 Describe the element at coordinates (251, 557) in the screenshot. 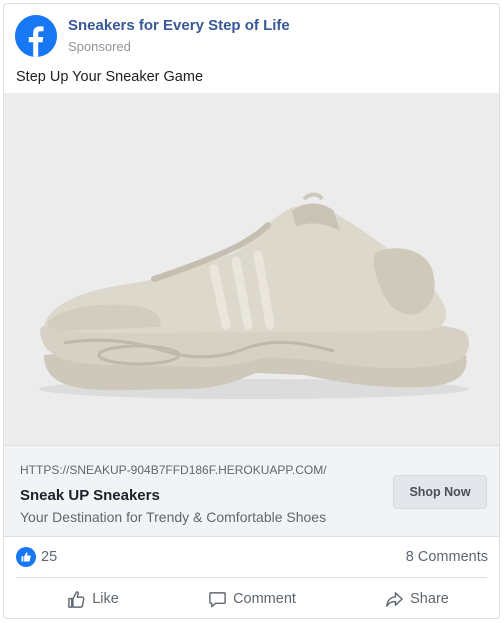

I see `engagement-stats: 25 8 Comments` at that location.